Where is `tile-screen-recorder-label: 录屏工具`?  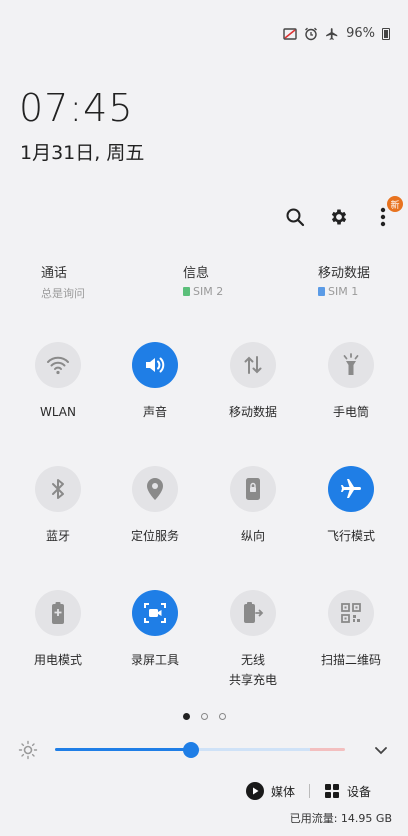
tile-screen-recorder-label: 录屏工具 is located at coordinates (154, 660).